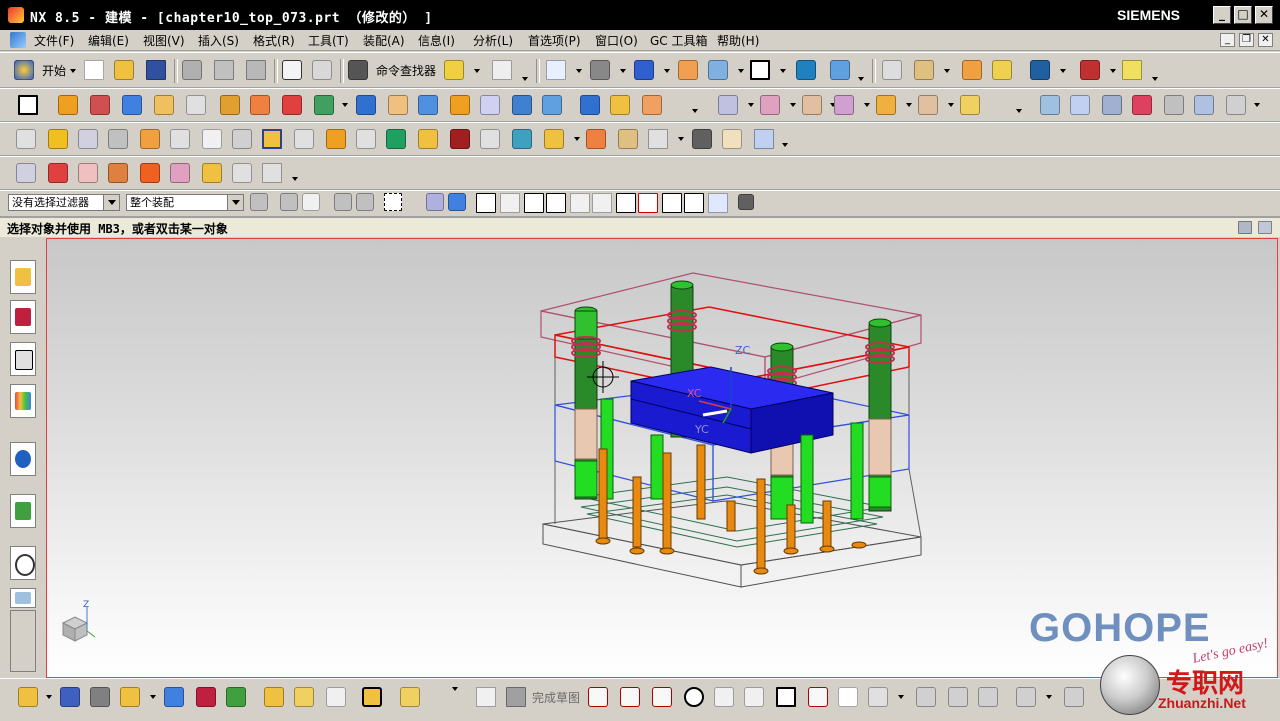  Describe the element at coordinates (694, 697) in the screenshot. I see `circle-icon` at that location.